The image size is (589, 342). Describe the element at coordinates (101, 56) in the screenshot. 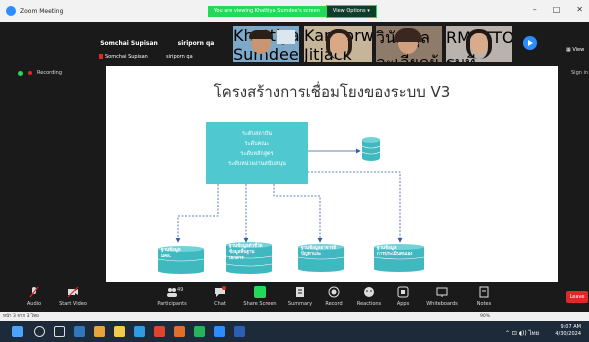

I see `mic-muted-icon` at that location.